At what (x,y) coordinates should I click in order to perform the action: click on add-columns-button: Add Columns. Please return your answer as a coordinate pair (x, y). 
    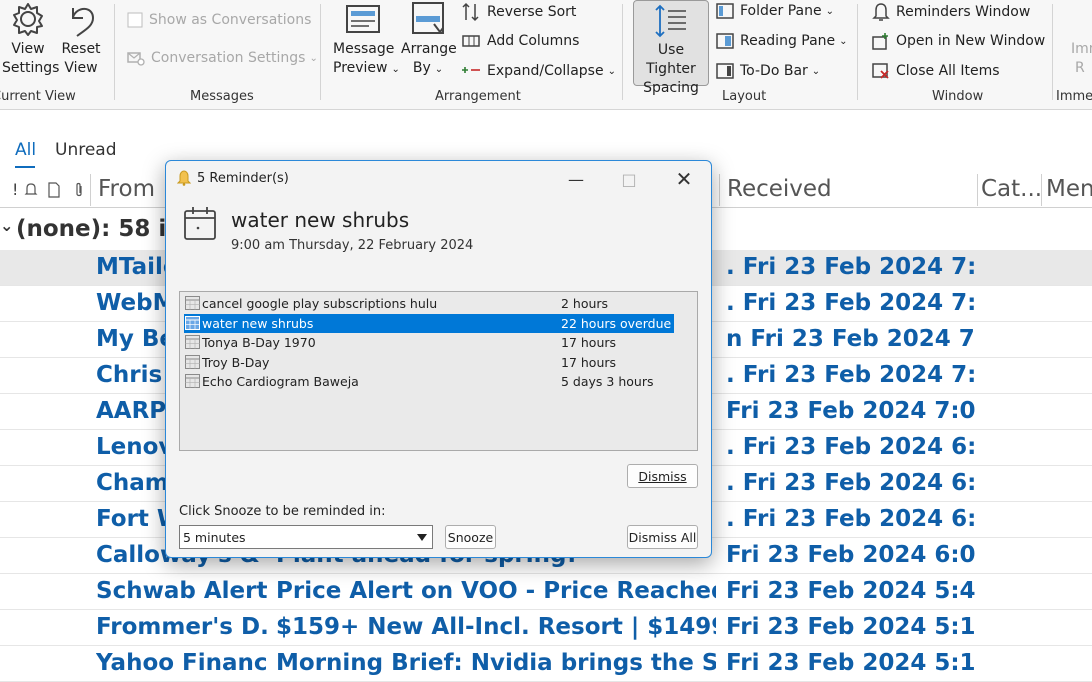
    Looking at the image, I should click on (520, 41).